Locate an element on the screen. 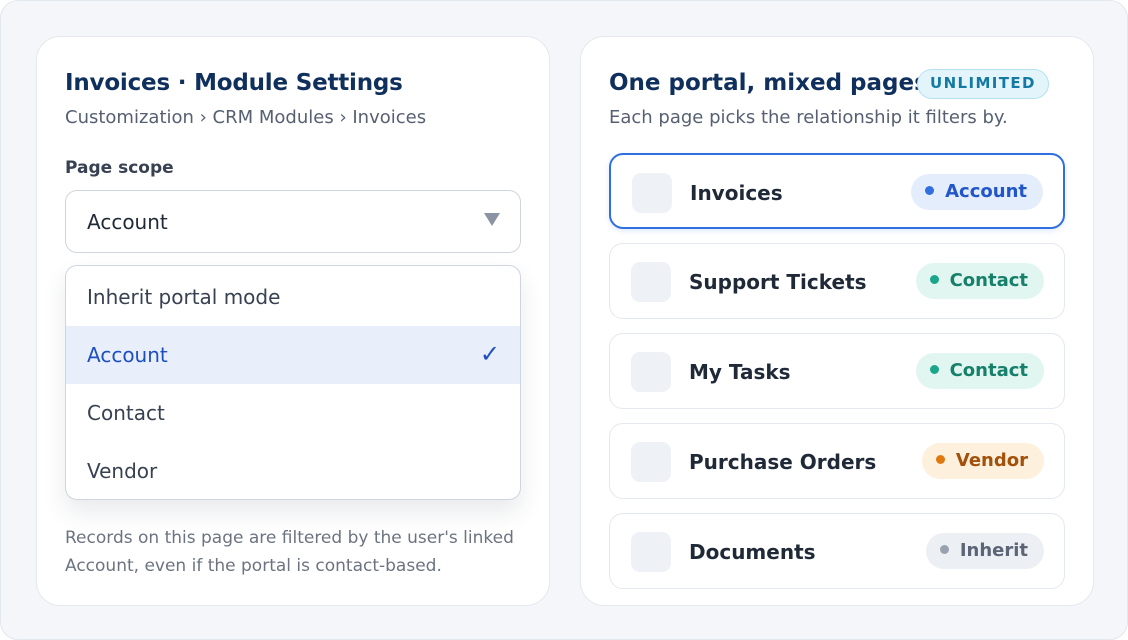 The height and width of the screenshot is (640, 1128). page-row-support-tickets: Support Tickets Contact is located at coordinates (837, 281).